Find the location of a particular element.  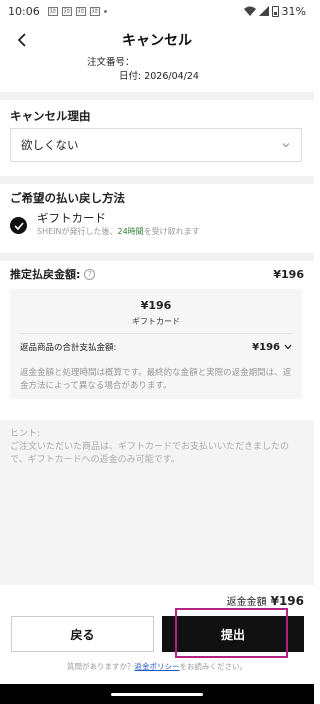

refund-method-desc-highlight: 24時間 is located at coordinates (130, 231).